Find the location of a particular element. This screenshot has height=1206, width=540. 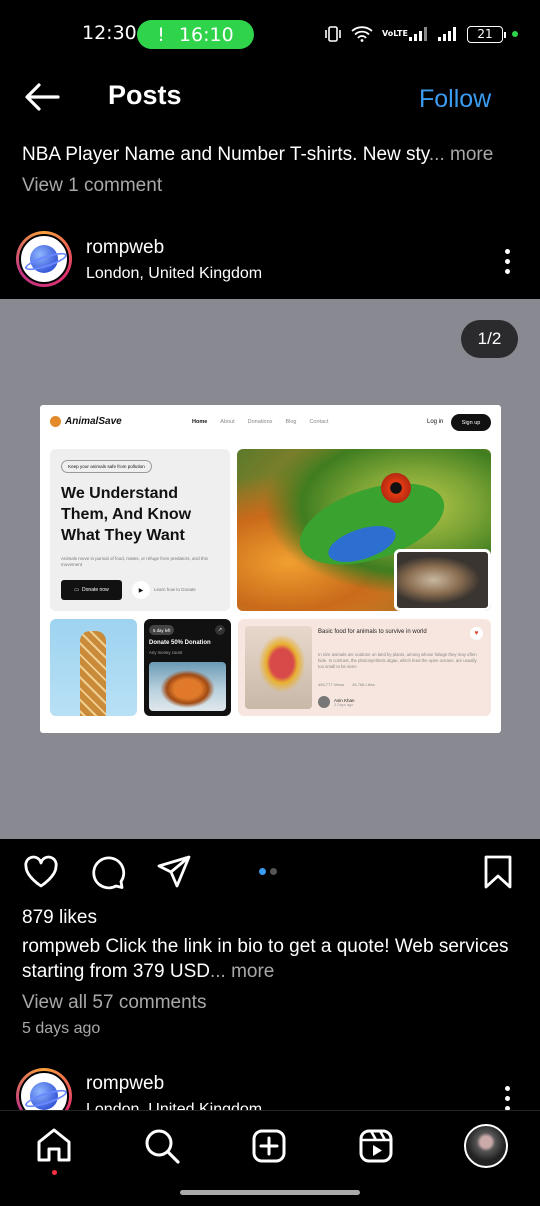

mock-brand: AnimalSave is located at coordinates (93, 421).